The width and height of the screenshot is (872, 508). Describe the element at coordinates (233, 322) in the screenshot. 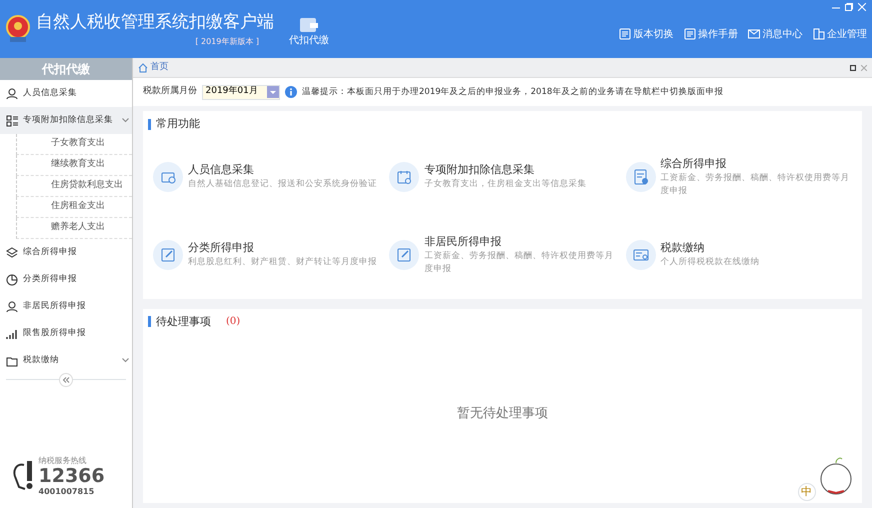

I see `pending-count: (0)` at that location.